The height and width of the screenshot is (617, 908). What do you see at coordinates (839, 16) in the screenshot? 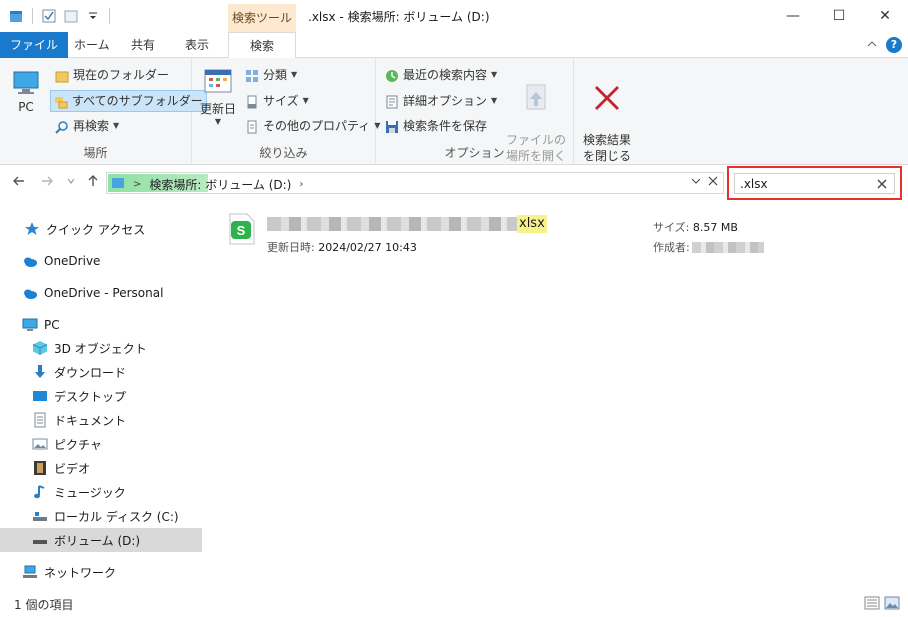
I see `maximize-button: ☐` at bounding box center [839, 16].